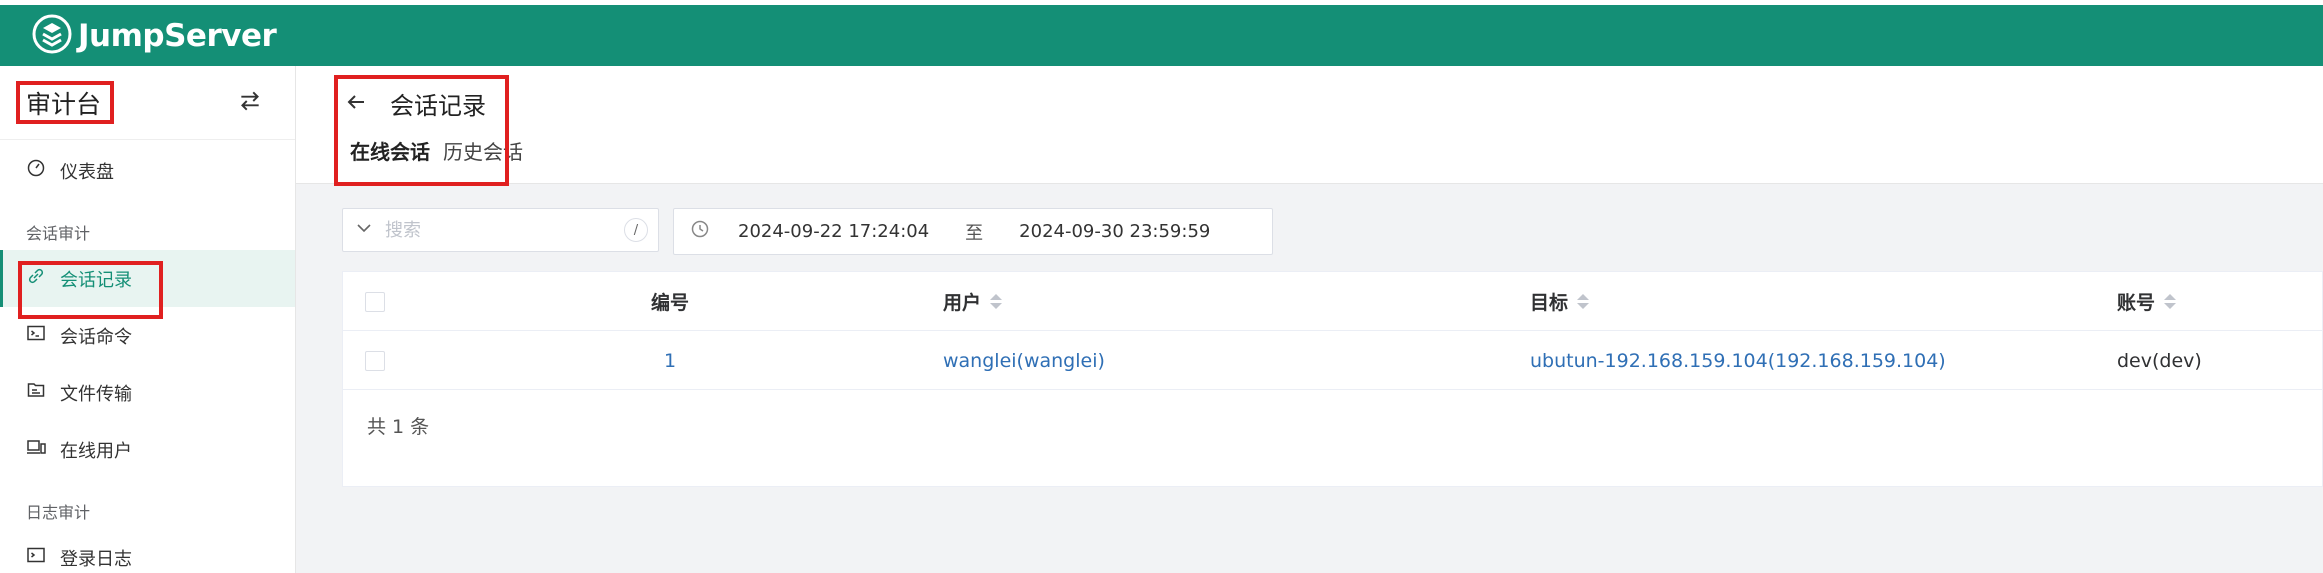 This screenshot has height=573, width=2323. Describe the element at coordinates (483, 155) in the screenshot. I see `tab-history-sessions: 历史会话` at that location.